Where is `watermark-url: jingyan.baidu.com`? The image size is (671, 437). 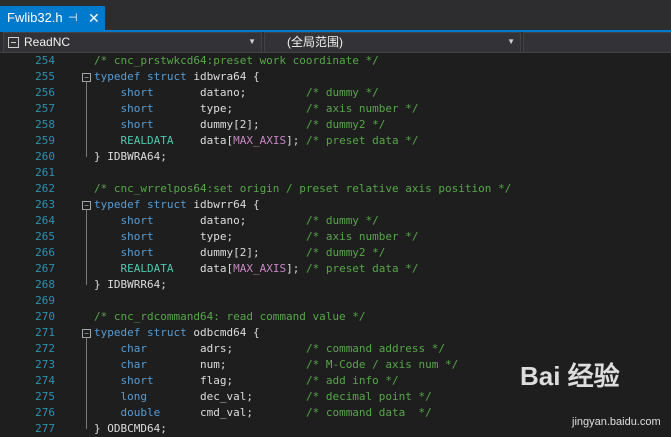 watermark-url: jingyan.baidu.com is located at coordinates (616, 422).